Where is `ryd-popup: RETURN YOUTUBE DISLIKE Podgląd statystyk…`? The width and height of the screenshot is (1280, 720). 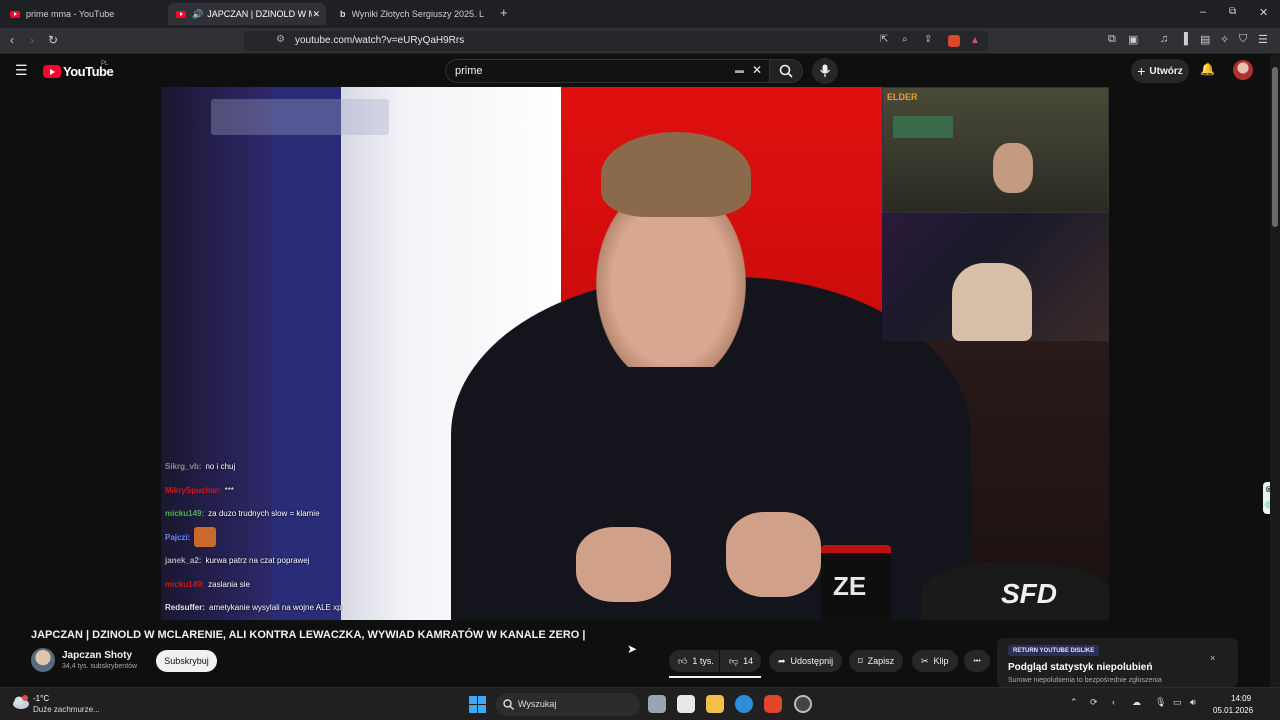
ryd-popup: RETURN YOUTUBE DISLIKE Podgląd statystyk… is located at coordinates (1117, 662).